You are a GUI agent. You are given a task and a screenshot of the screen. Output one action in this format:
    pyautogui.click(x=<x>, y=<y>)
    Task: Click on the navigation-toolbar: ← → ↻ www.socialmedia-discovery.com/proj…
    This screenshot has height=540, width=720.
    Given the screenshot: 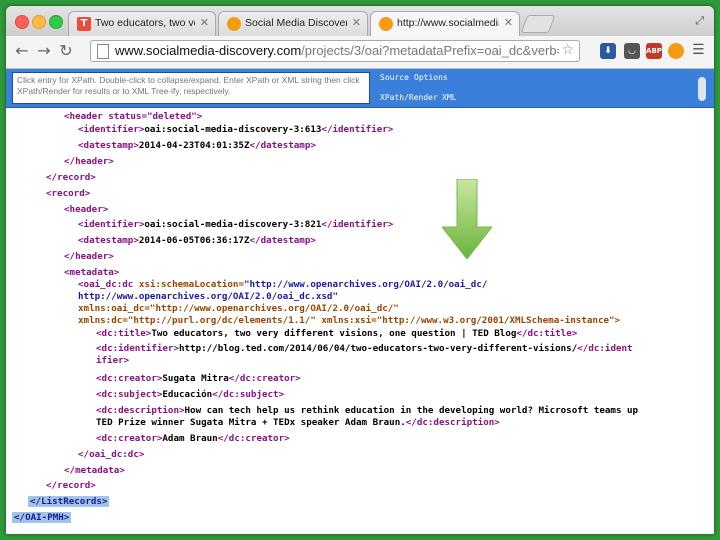 What is the action you would take?
    pyautogui.click(x=360, y=52)
    